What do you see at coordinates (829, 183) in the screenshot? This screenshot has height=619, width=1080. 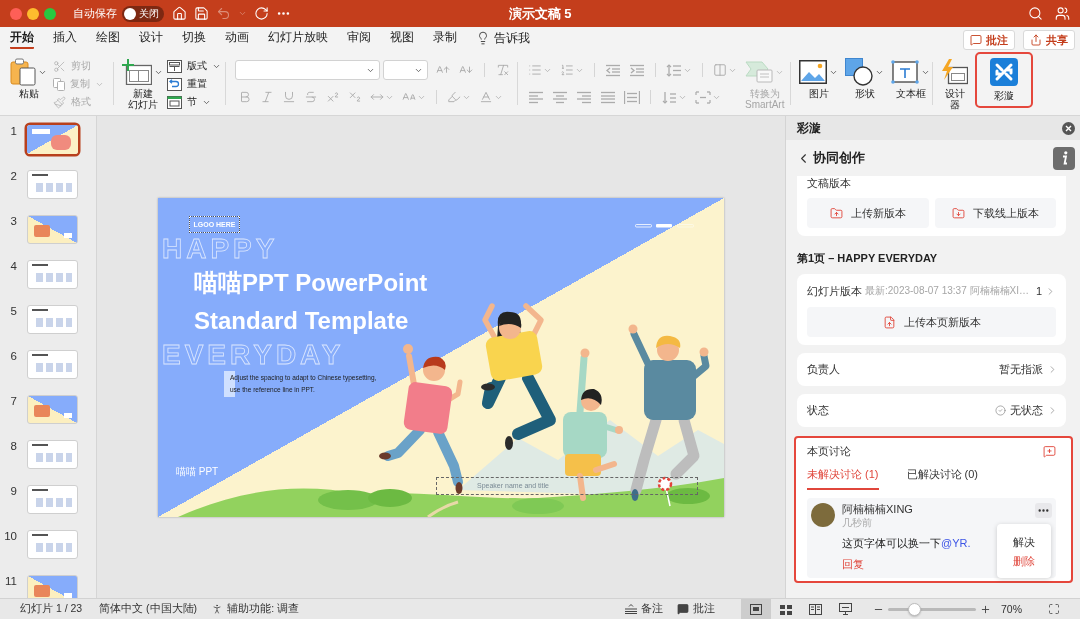 I see `section-title: 文稿版本` at bounding box center [829, 183].